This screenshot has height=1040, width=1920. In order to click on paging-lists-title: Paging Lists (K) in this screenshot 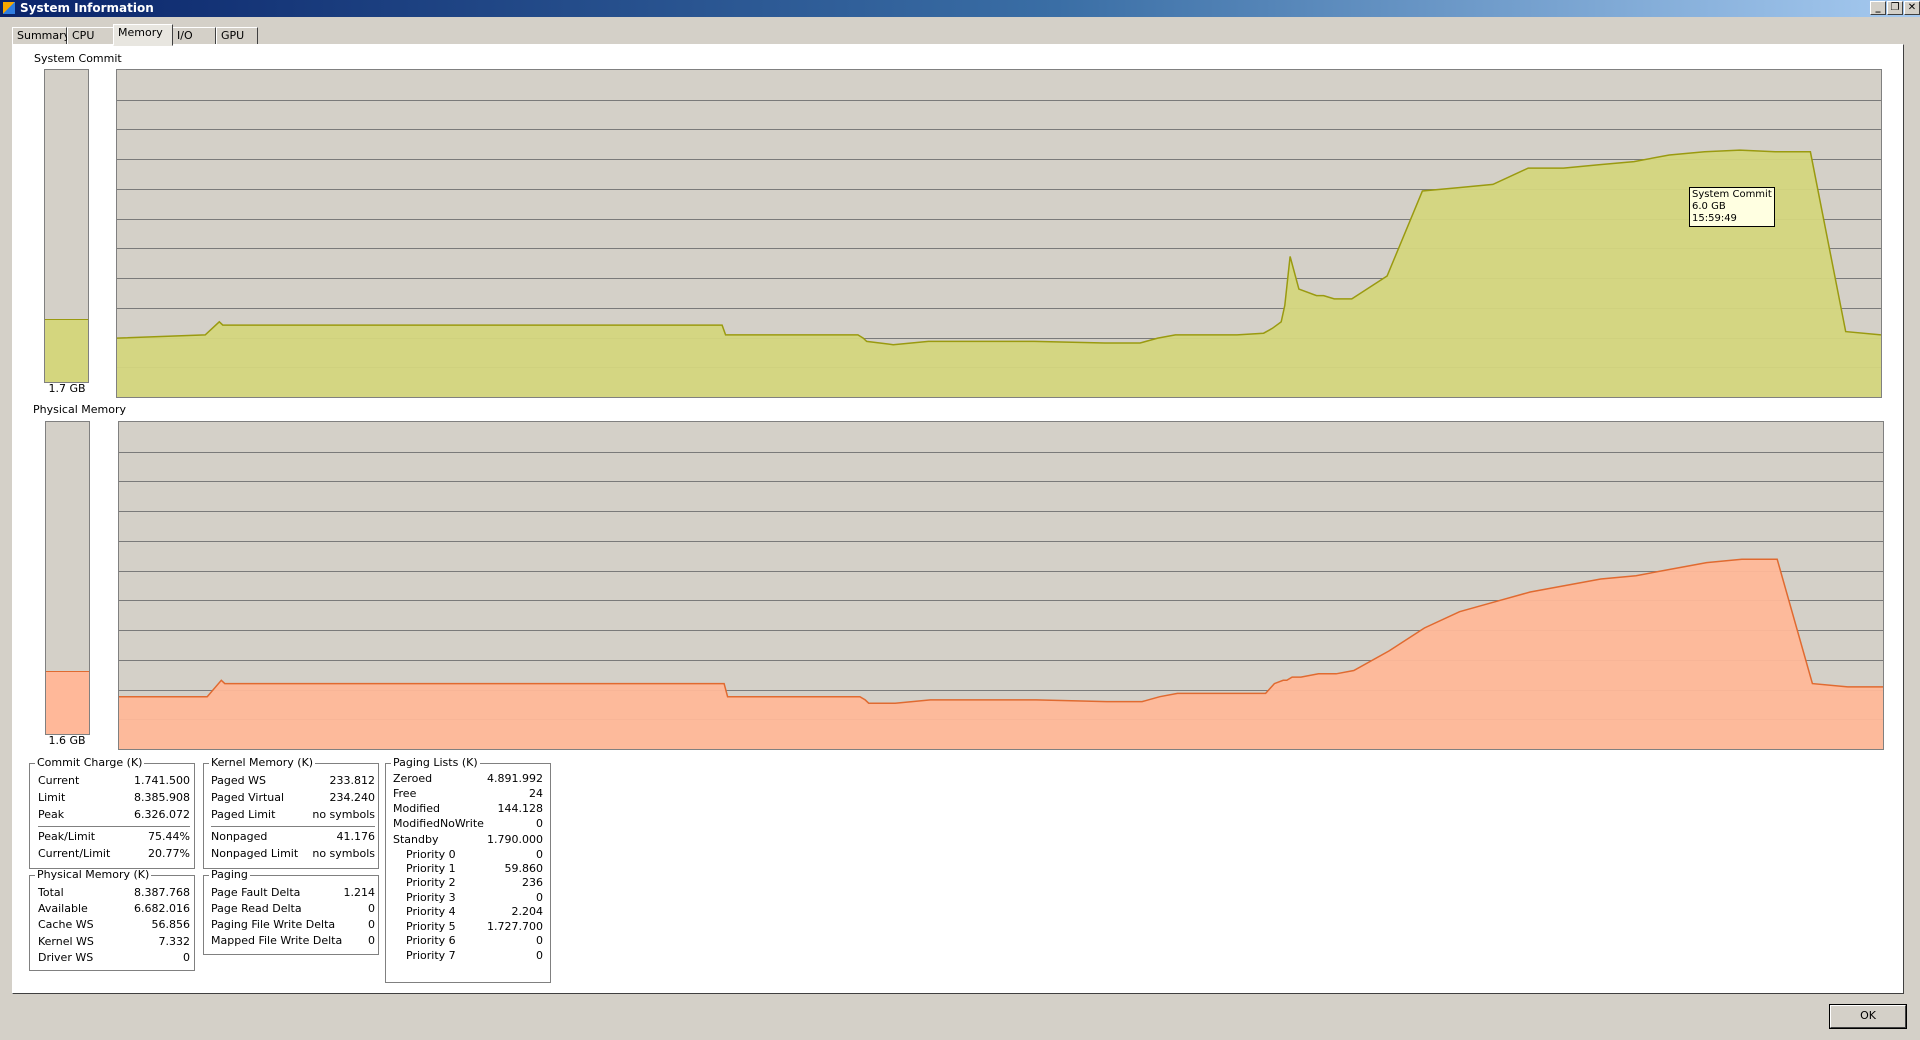, I will do `click(435, 762)`.